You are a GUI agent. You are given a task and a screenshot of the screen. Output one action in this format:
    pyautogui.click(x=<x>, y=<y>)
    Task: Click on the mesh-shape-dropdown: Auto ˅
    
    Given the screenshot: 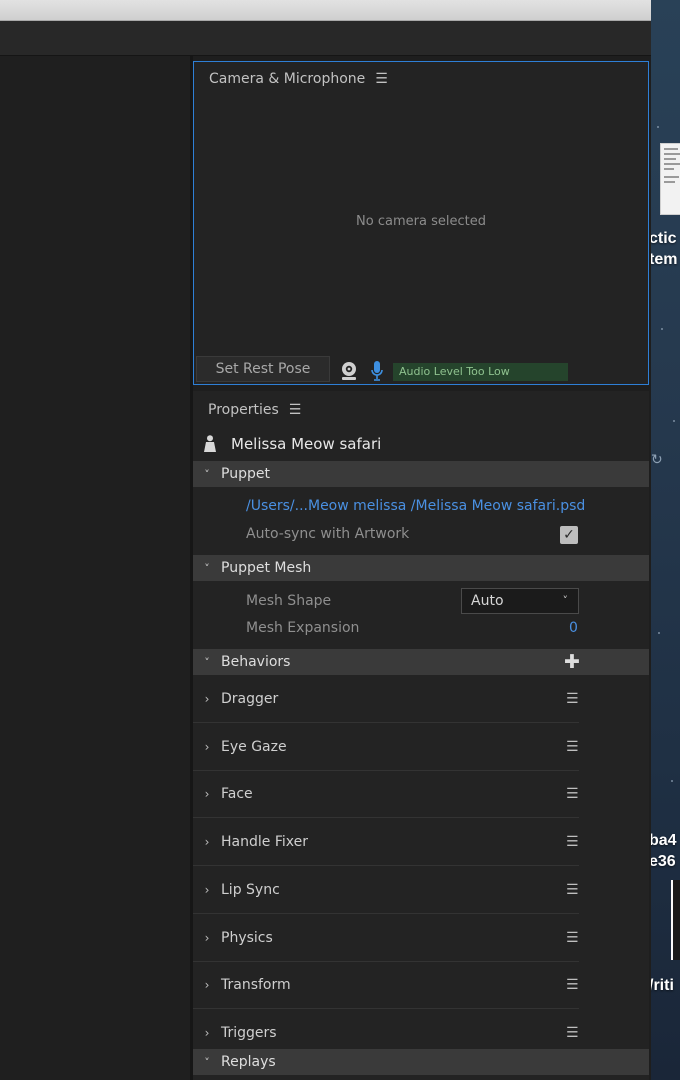 What is the action you would take?
    pyautogui.click(x=520, y=601)
    